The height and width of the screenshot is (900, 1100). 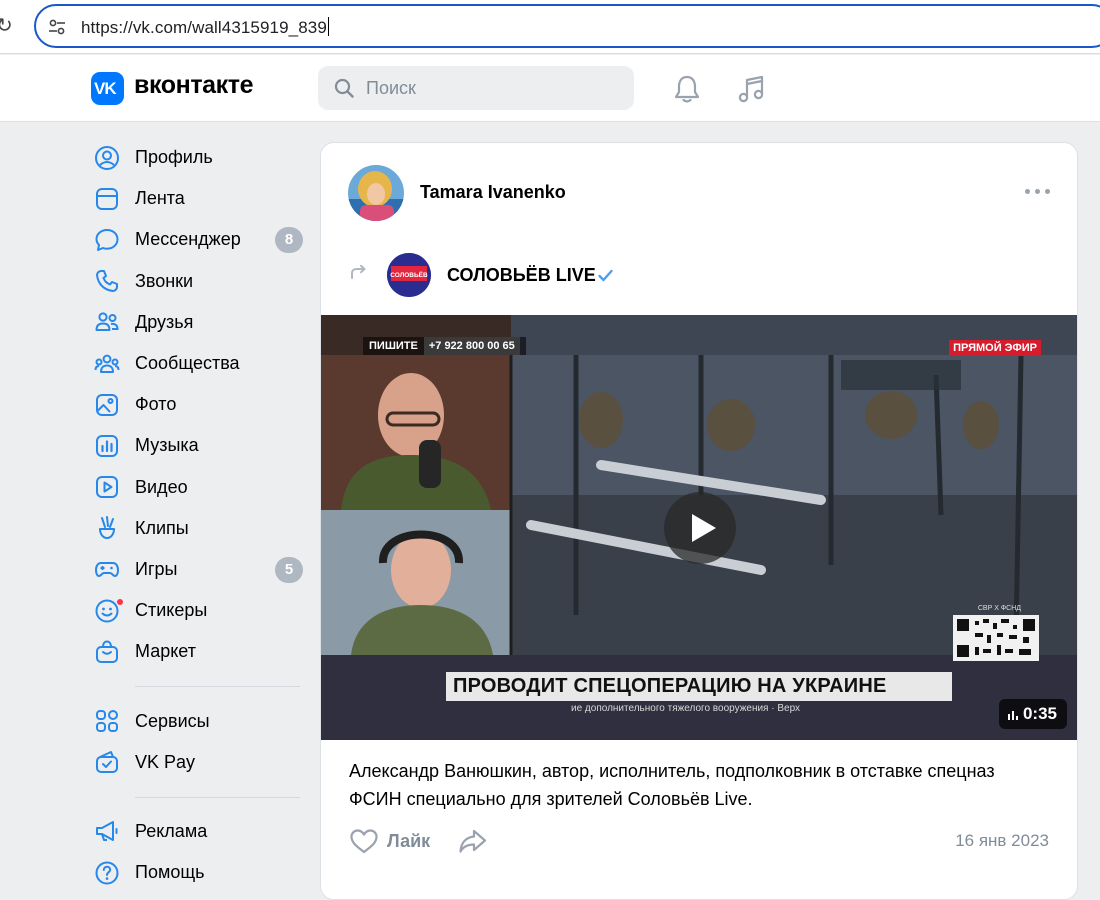 What do you see at coordinates (567, 26) in the screenshot?
I see `address-bar: https://vk.com/wall4315919_839` at bounding box center [567, 26].